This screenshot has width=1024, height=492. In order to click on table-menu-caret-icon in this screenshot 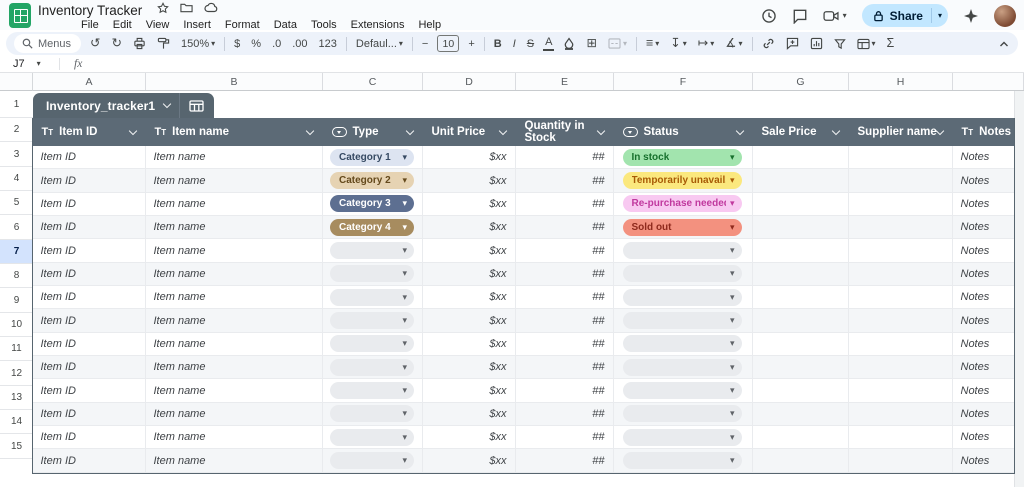, I will do `click(167, 104)`.